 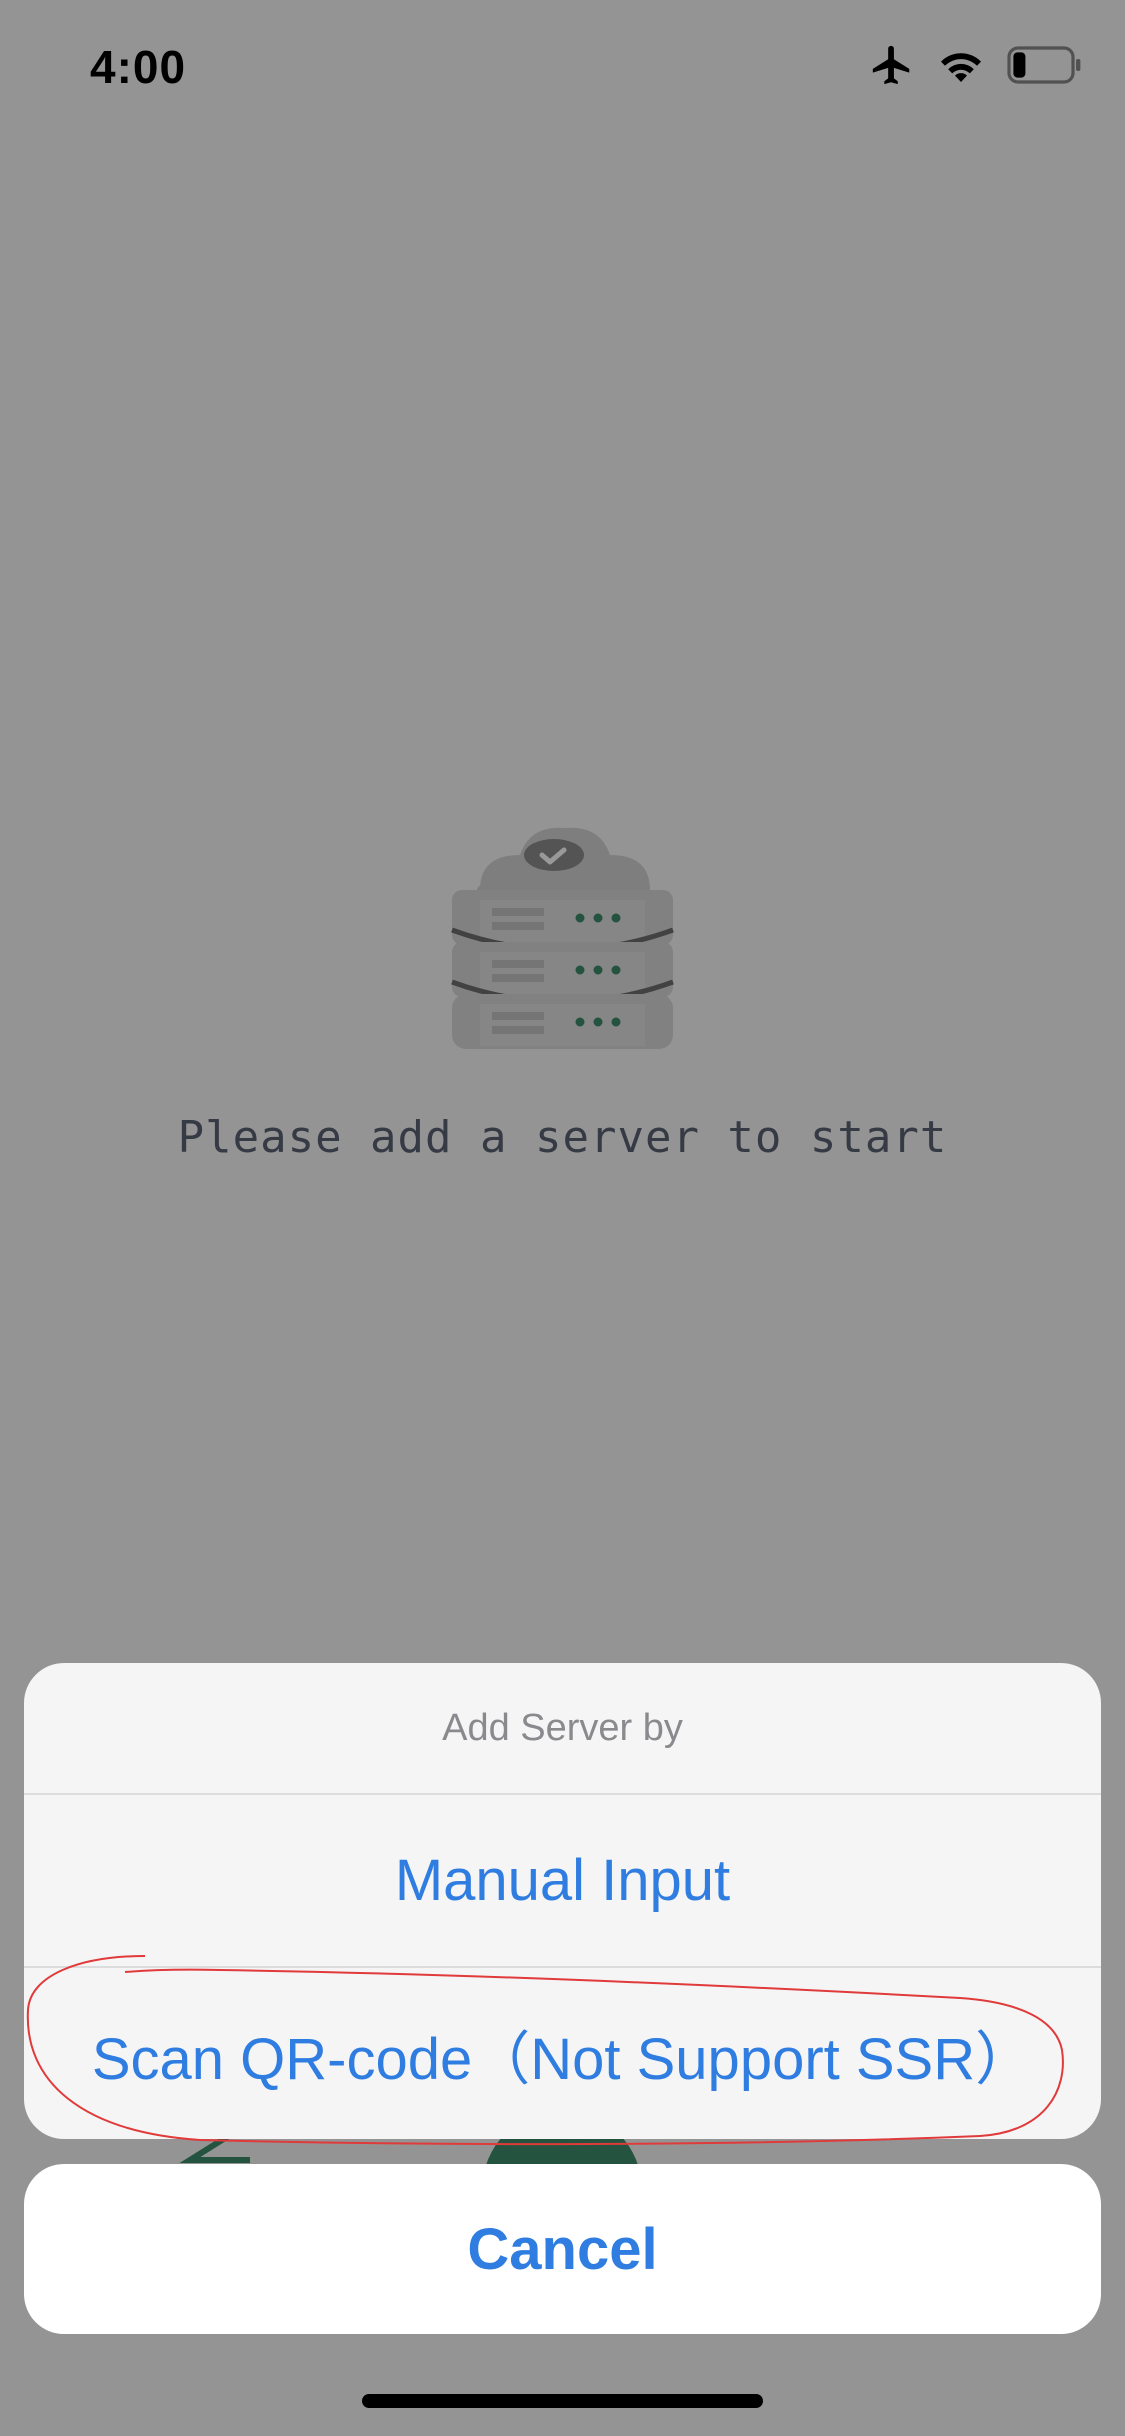 What do you see at coordinates (562, 1880) in the screenshot?
I see `manual-input-option: Manual Input` at bounding box center [562, 1880].